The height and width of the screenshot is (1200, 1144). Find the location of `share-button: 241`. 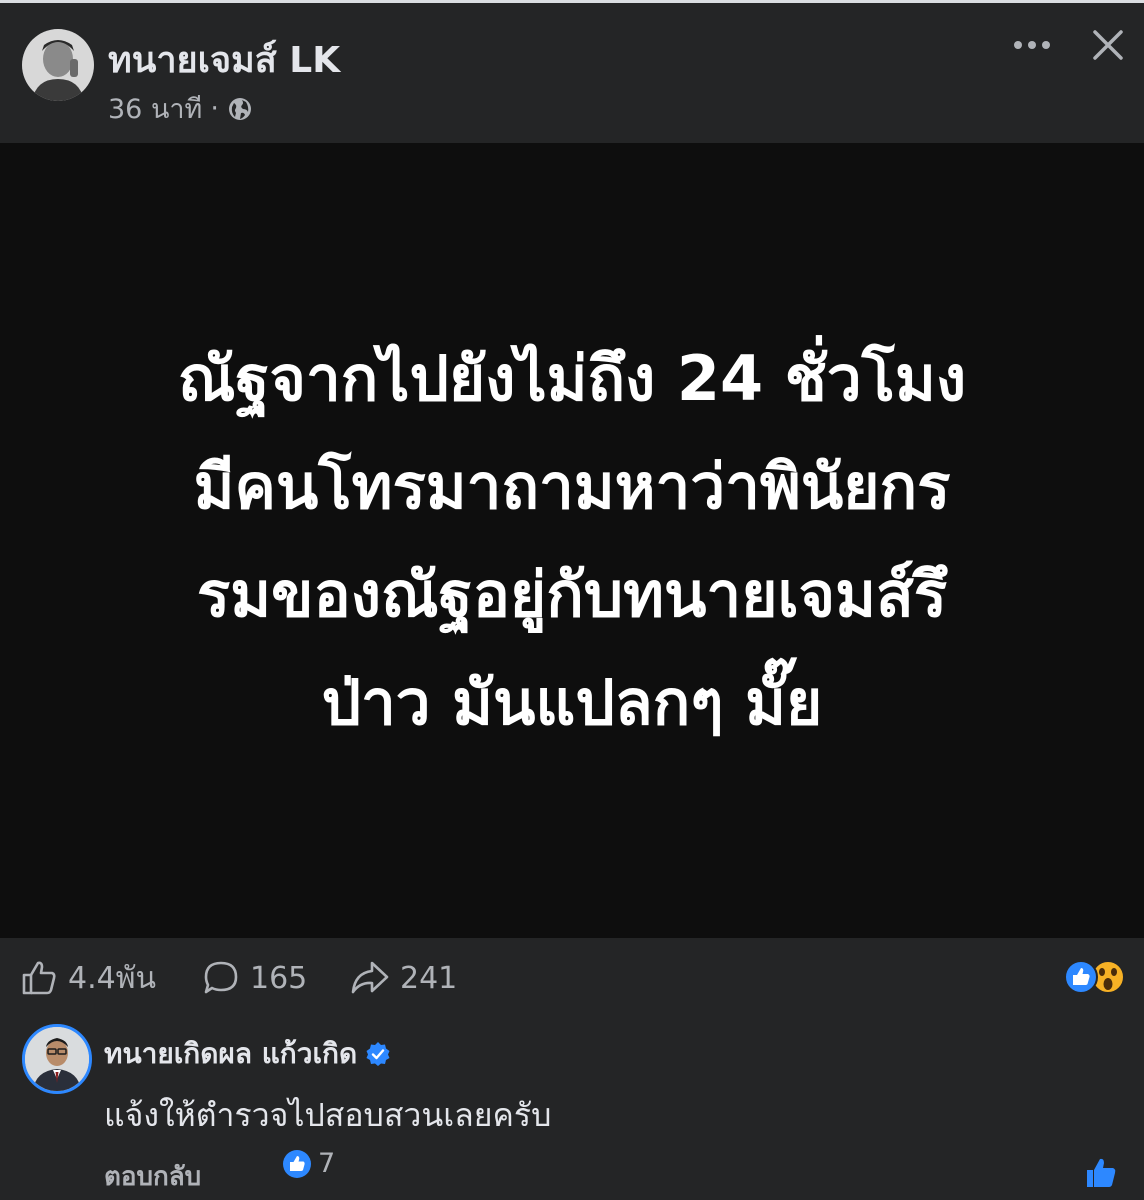

share-button: 241 is located at coordinates (403, 978).